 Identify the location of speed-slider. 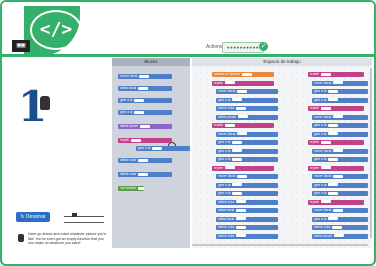
(84, 216).